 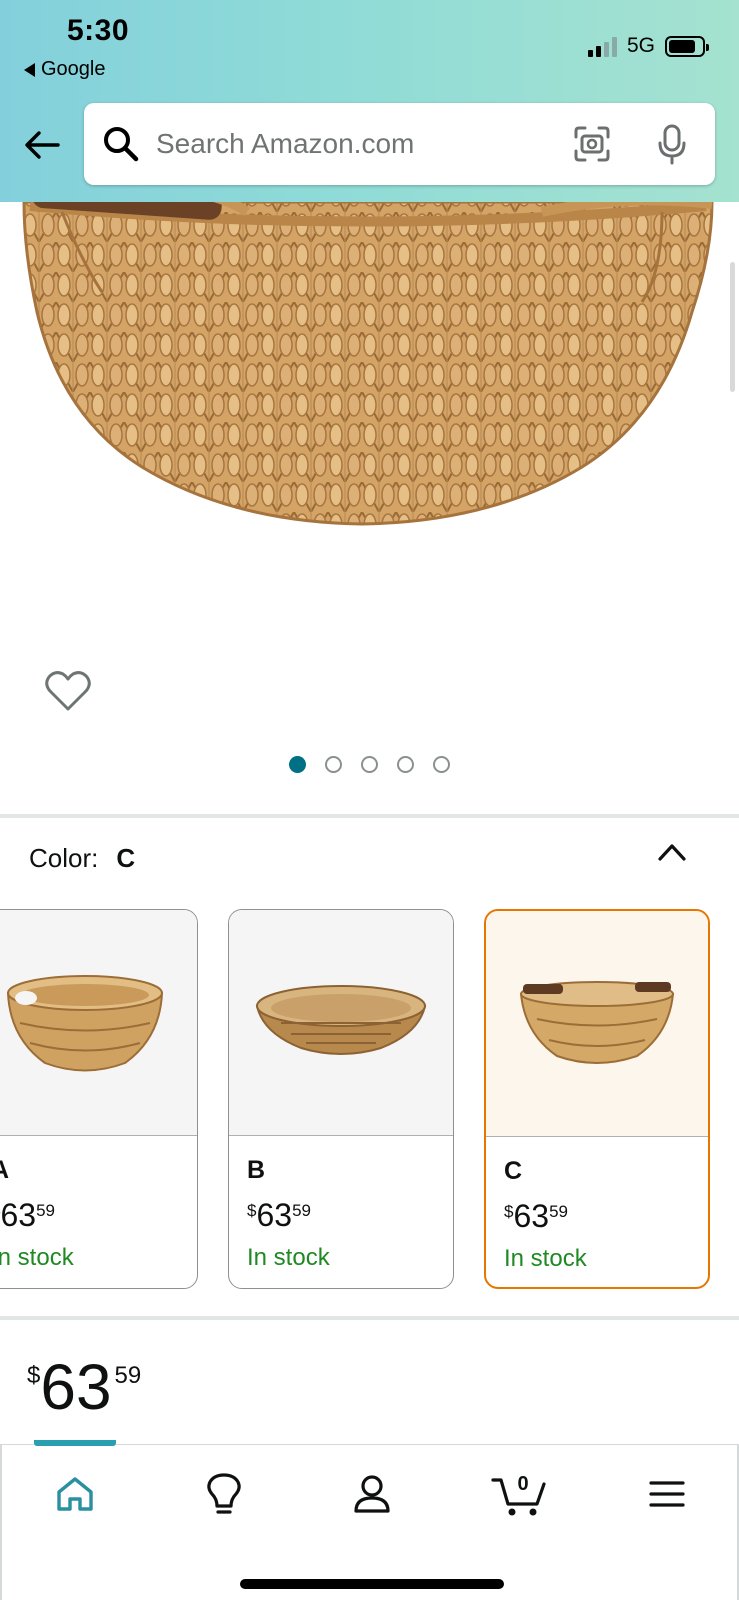 What do you see at coordinates (75, 1443) in the screenshot?
I see `nav-active-indicator` at bounding box center [75, 1443].